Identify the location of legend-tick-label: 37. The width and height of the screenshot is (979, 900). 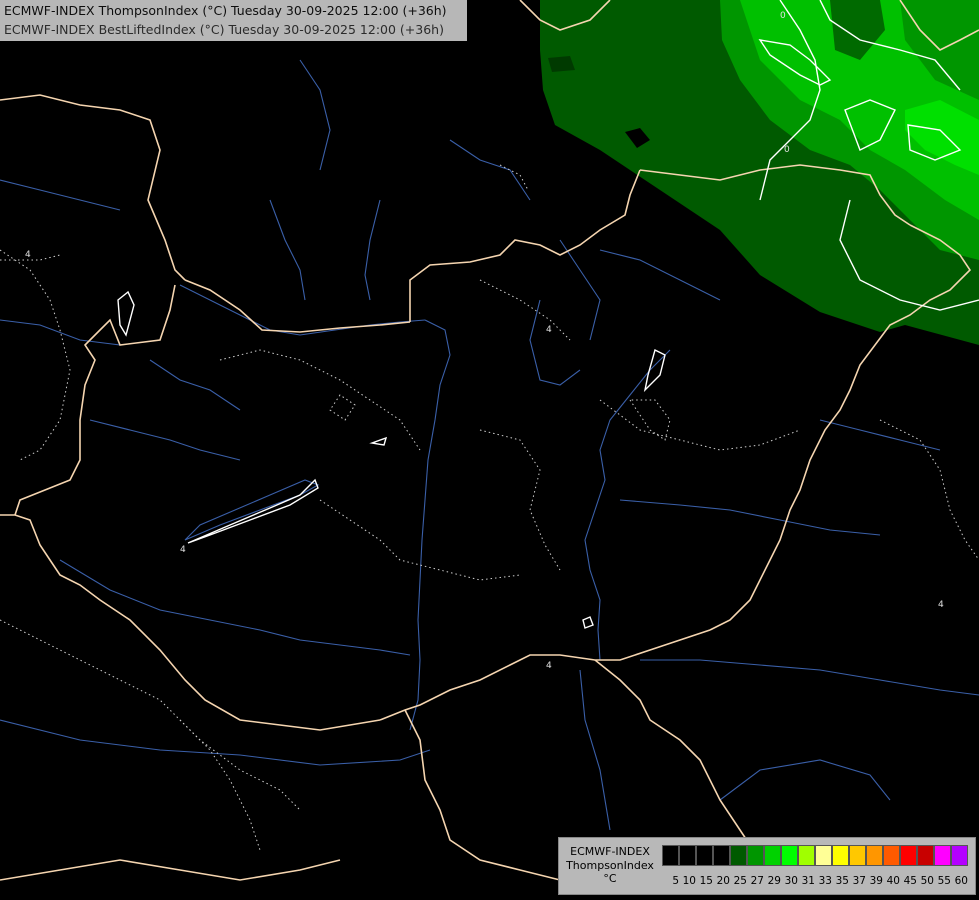
(859, 881).